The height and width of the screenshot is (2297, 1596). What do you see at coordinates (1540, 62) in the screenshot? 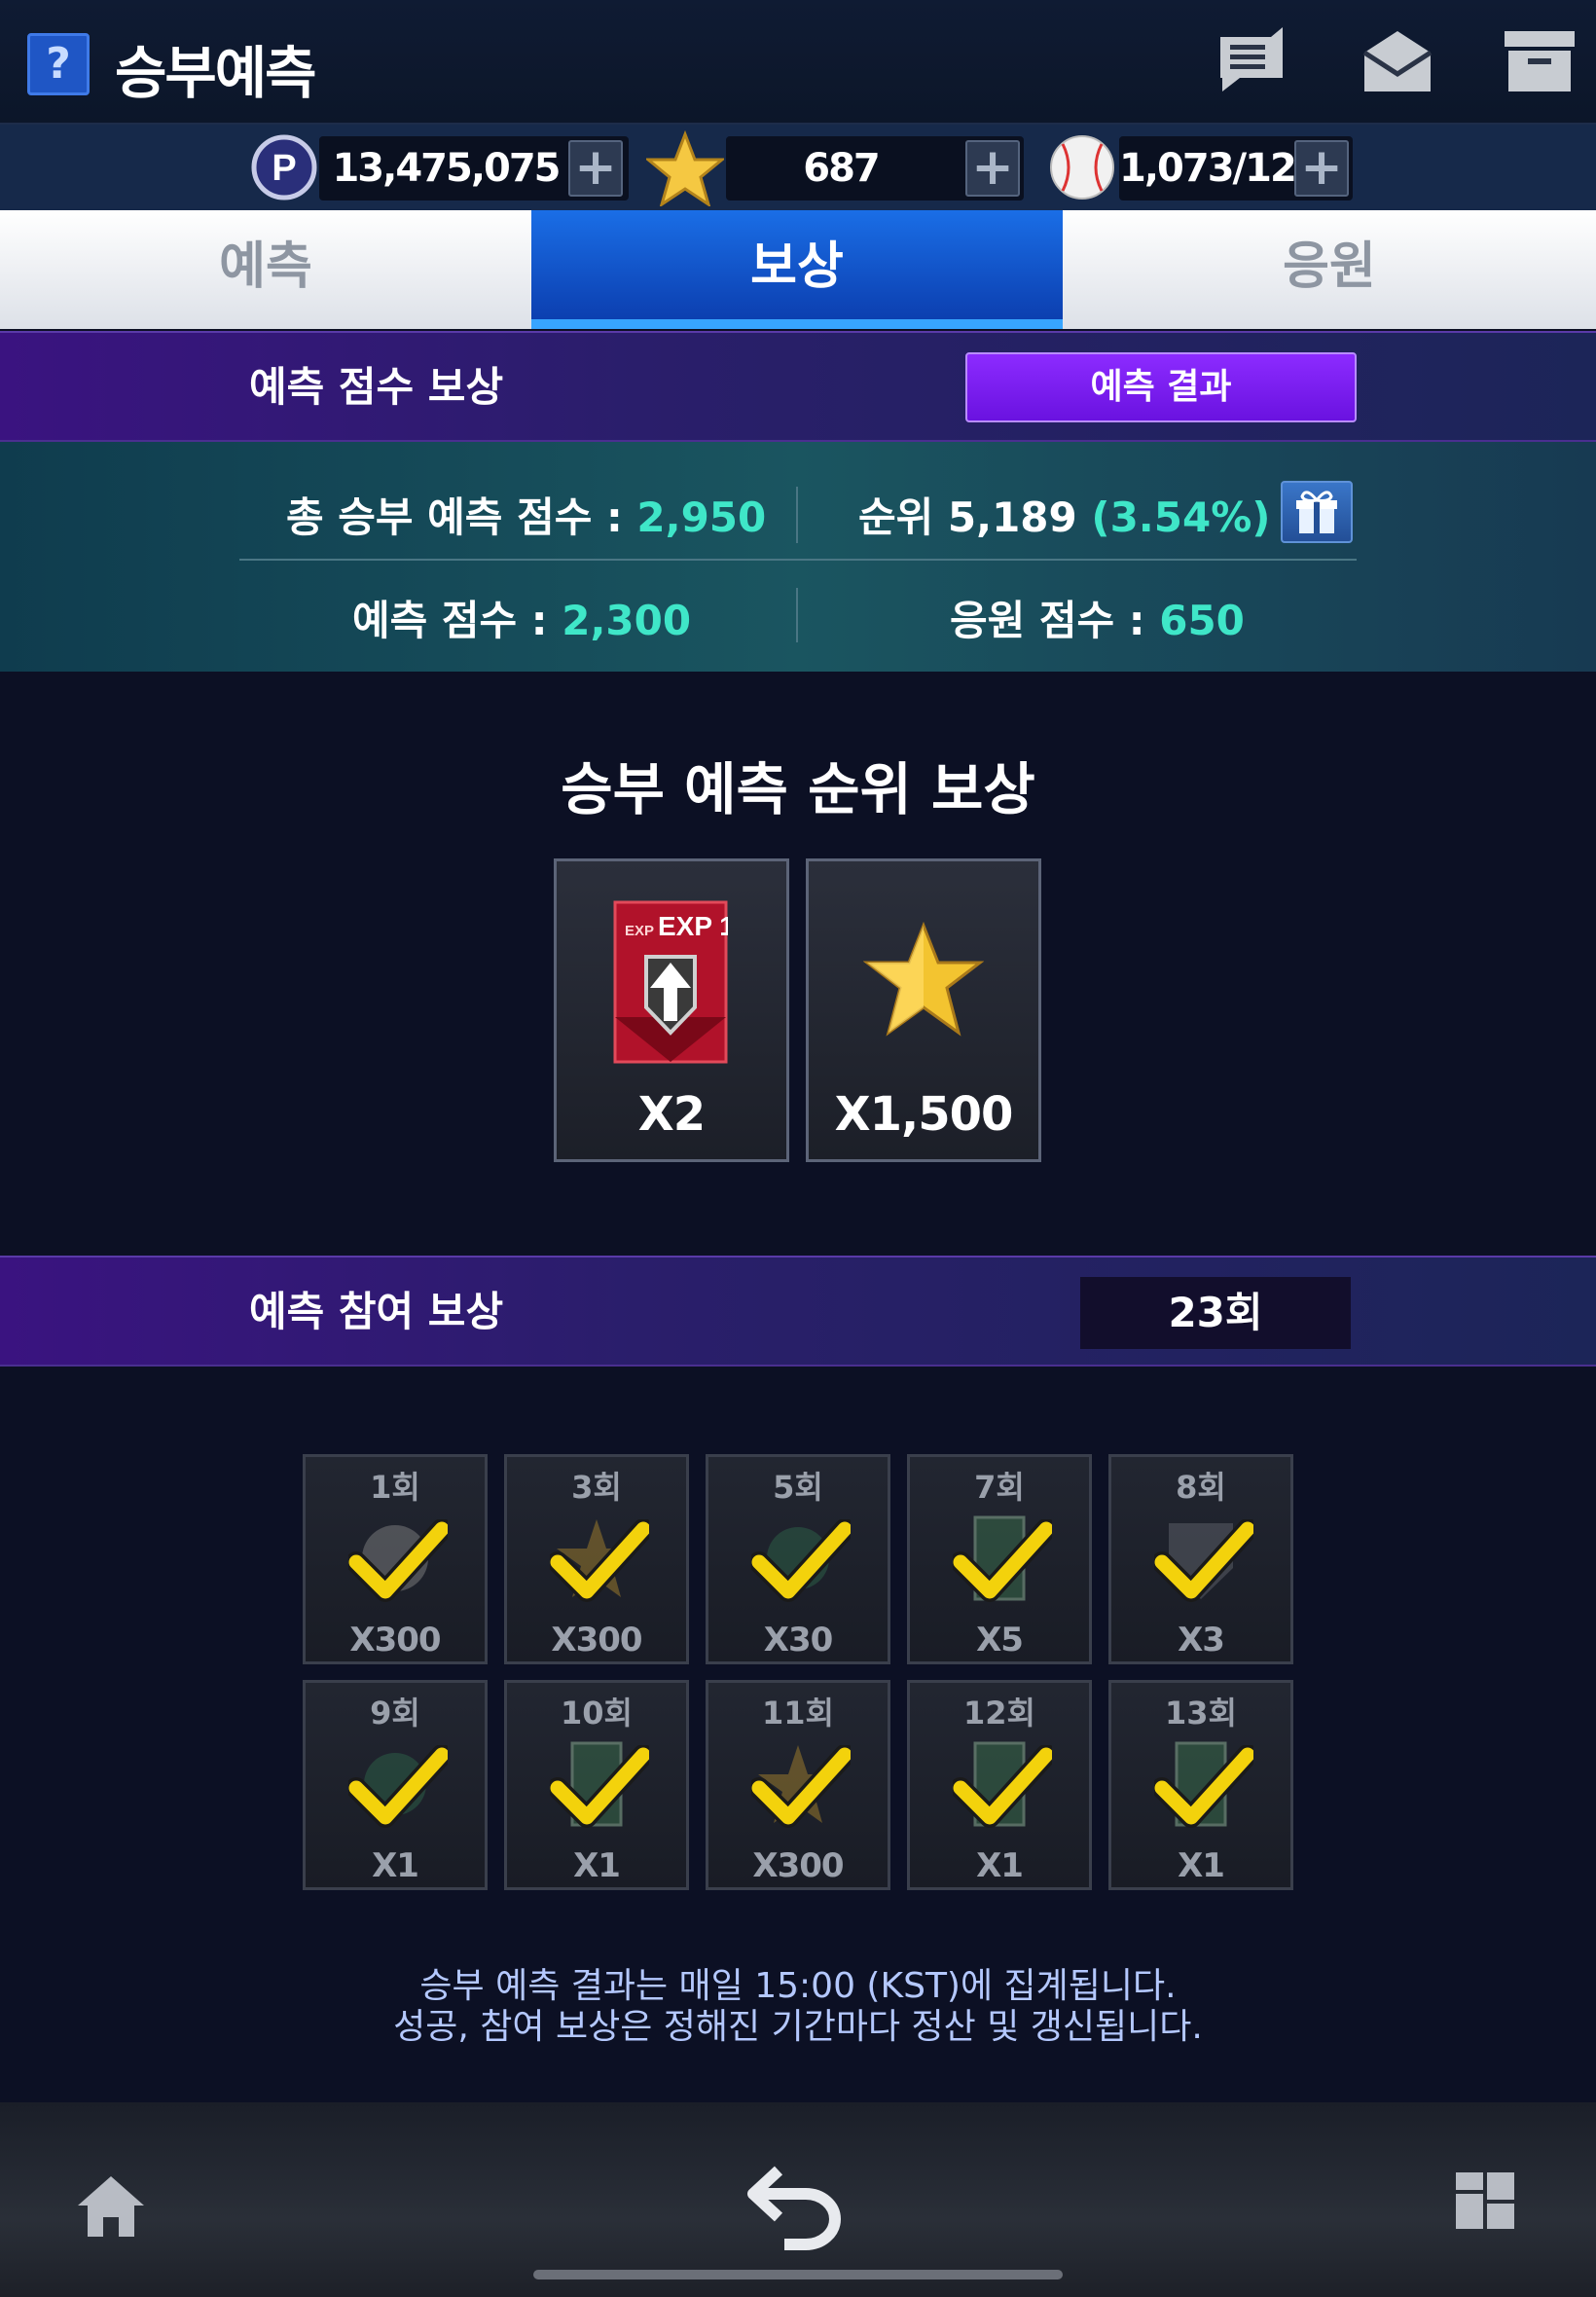
I see `storage-box-icon` at bounding box center [1540, 62].